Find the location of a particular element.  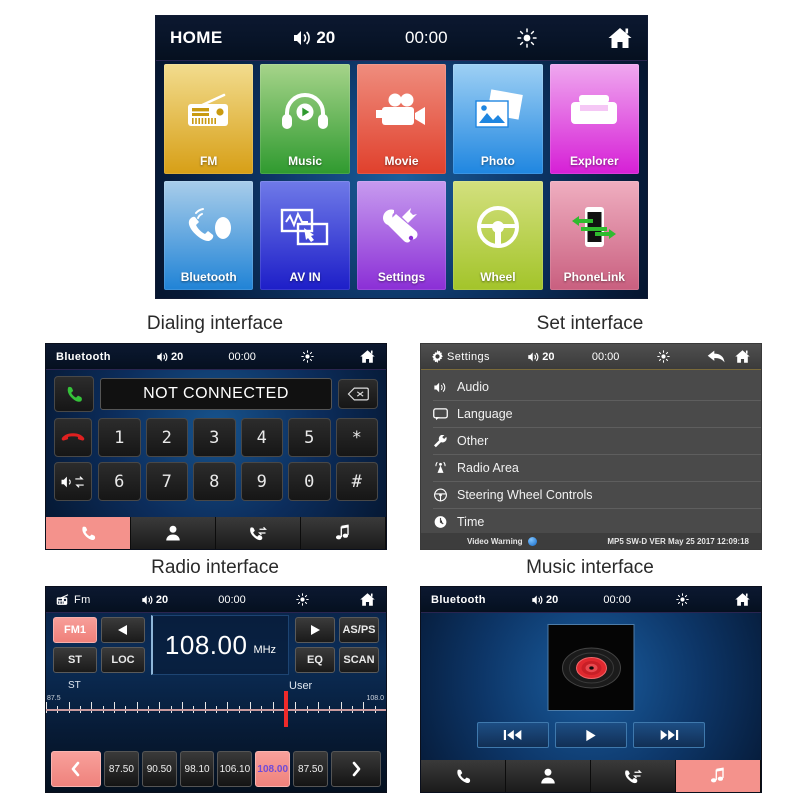

keypad-key: 2 is located at coordinates (166, 437).